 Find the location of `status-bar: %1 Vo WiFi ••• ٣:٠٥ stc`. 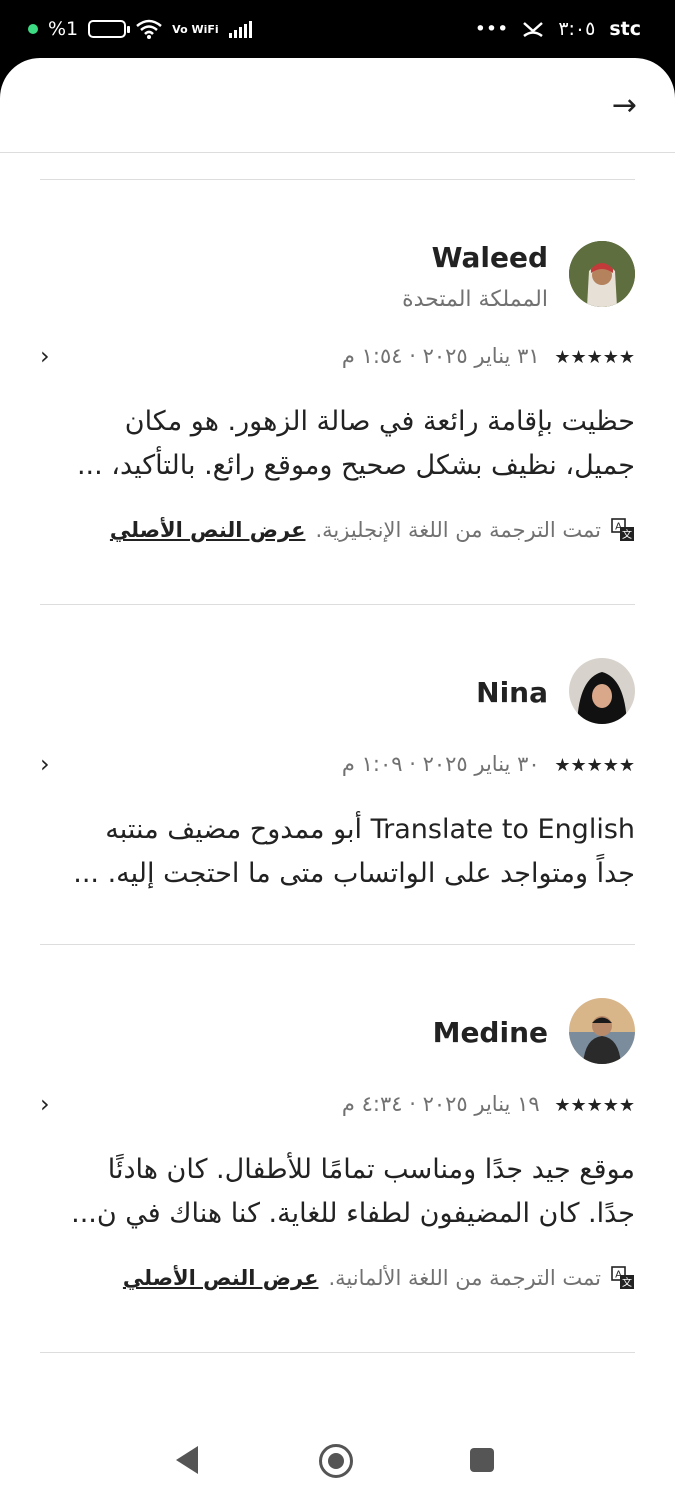

status-bar: %1 Vo WiFi ••• ٣:٠٥ stc is located at coordinates (337, 31).